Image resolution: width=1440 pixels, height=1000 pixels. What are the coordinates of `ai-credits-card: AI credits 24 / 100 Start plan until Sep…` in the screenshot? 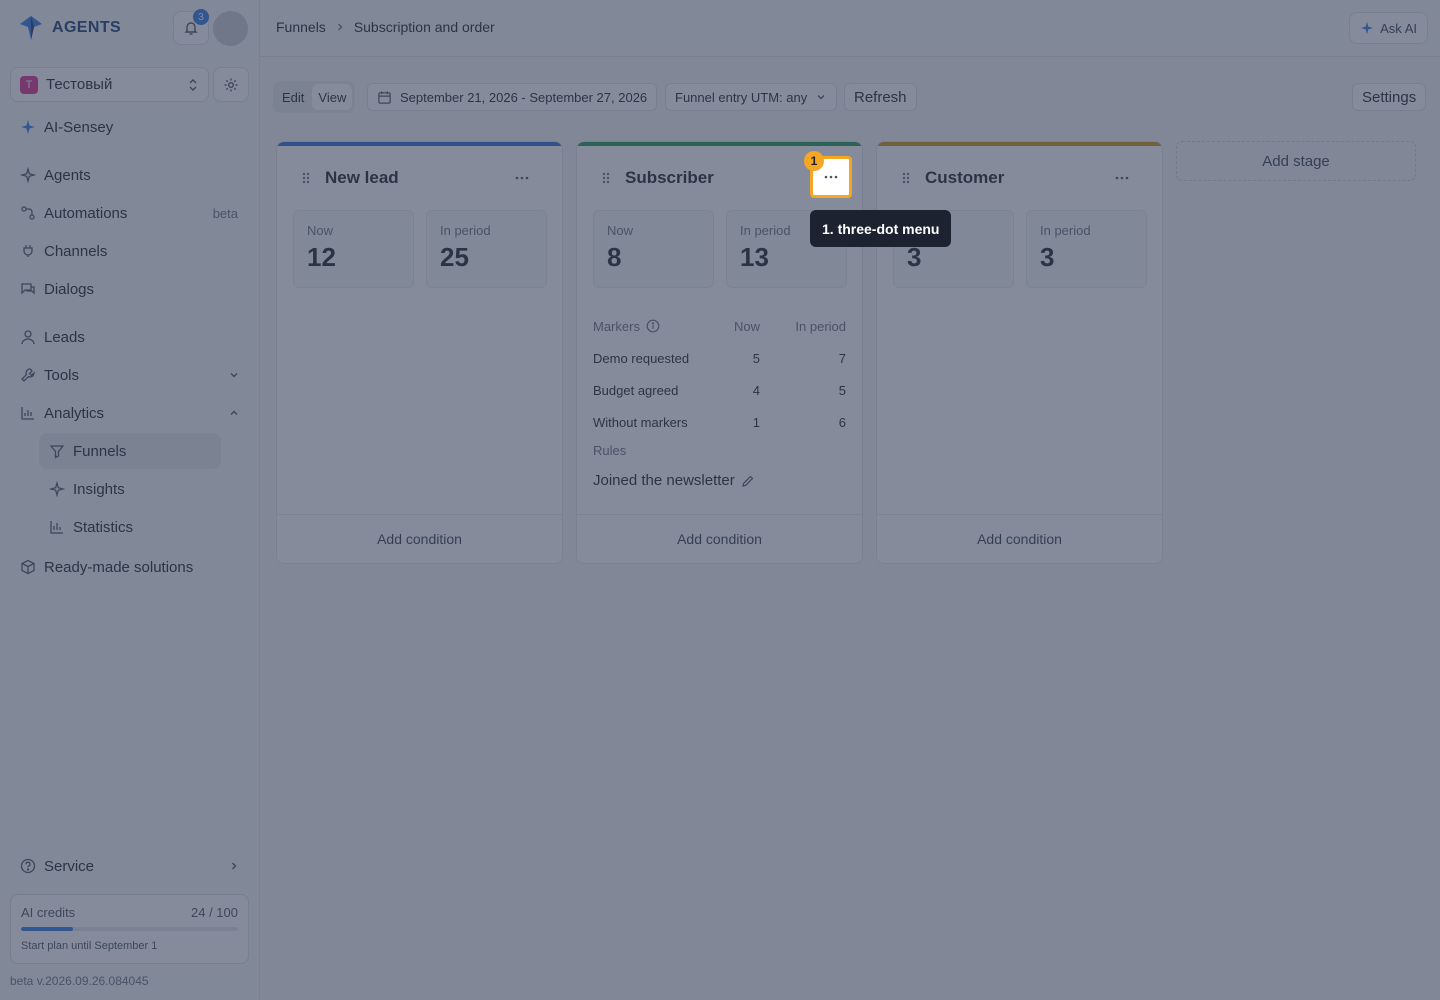 It's located at (129, 929).